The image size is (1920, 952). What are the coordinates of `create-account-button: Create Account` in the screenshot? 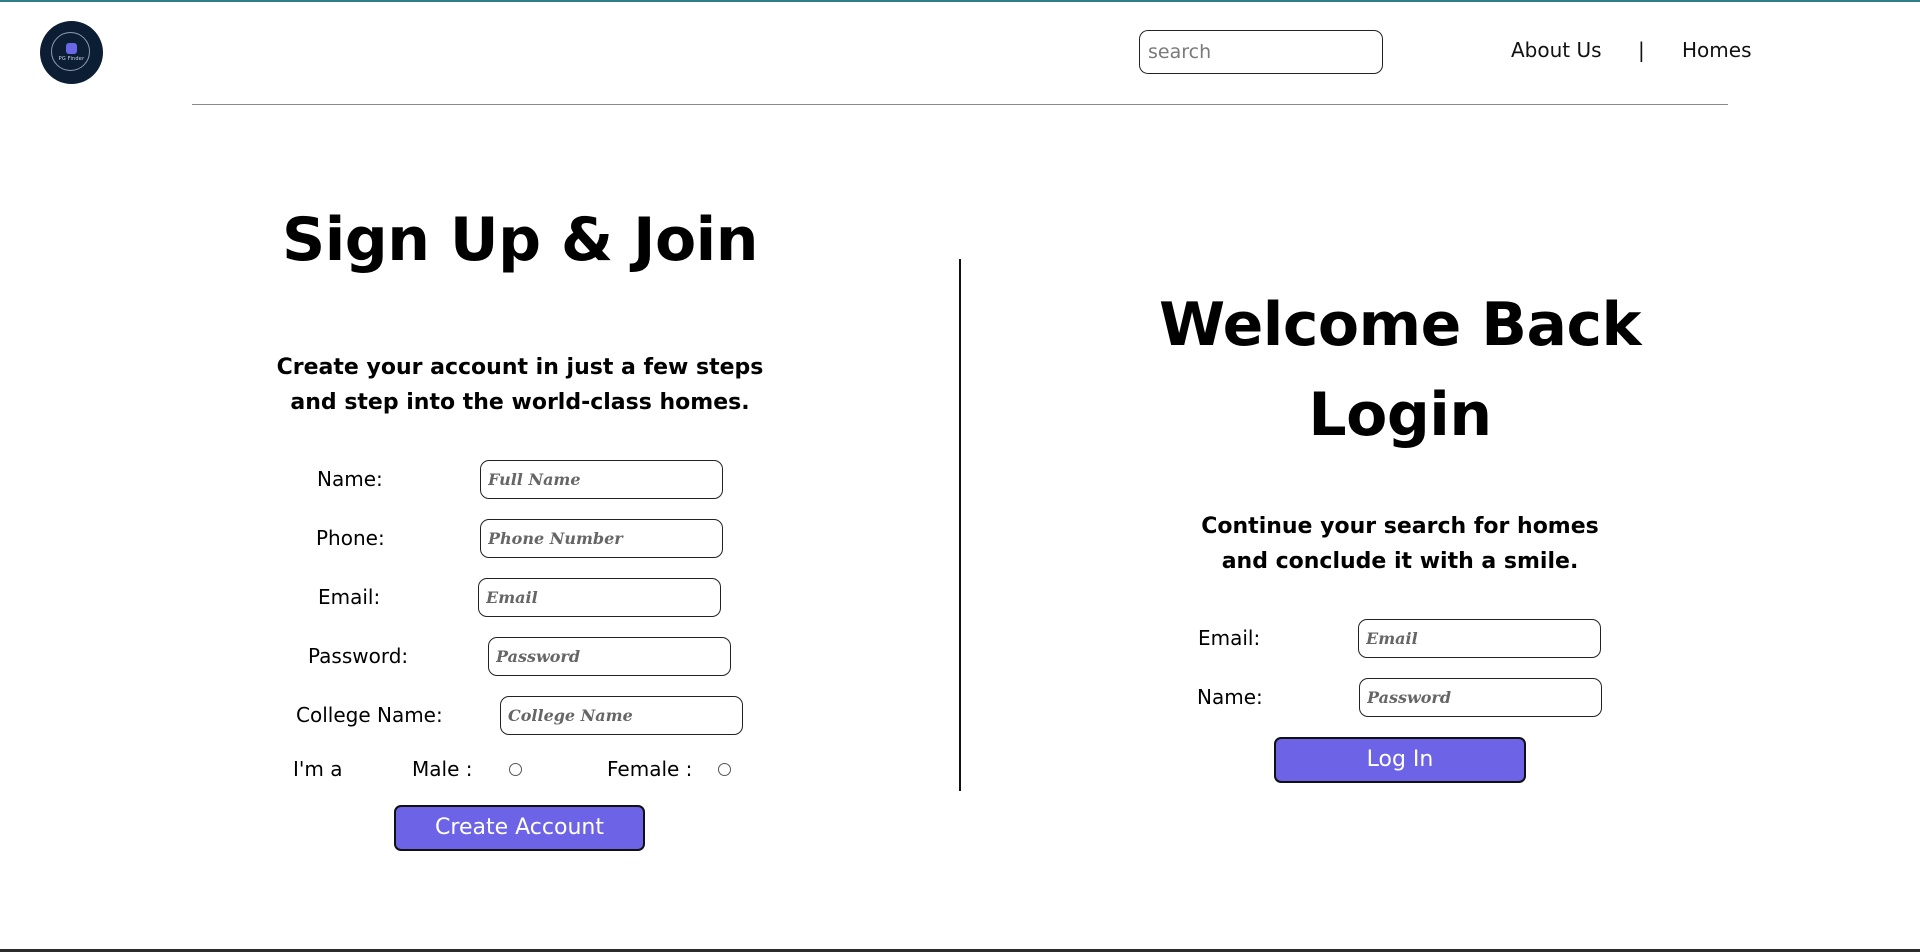 It's located at (519, 828).